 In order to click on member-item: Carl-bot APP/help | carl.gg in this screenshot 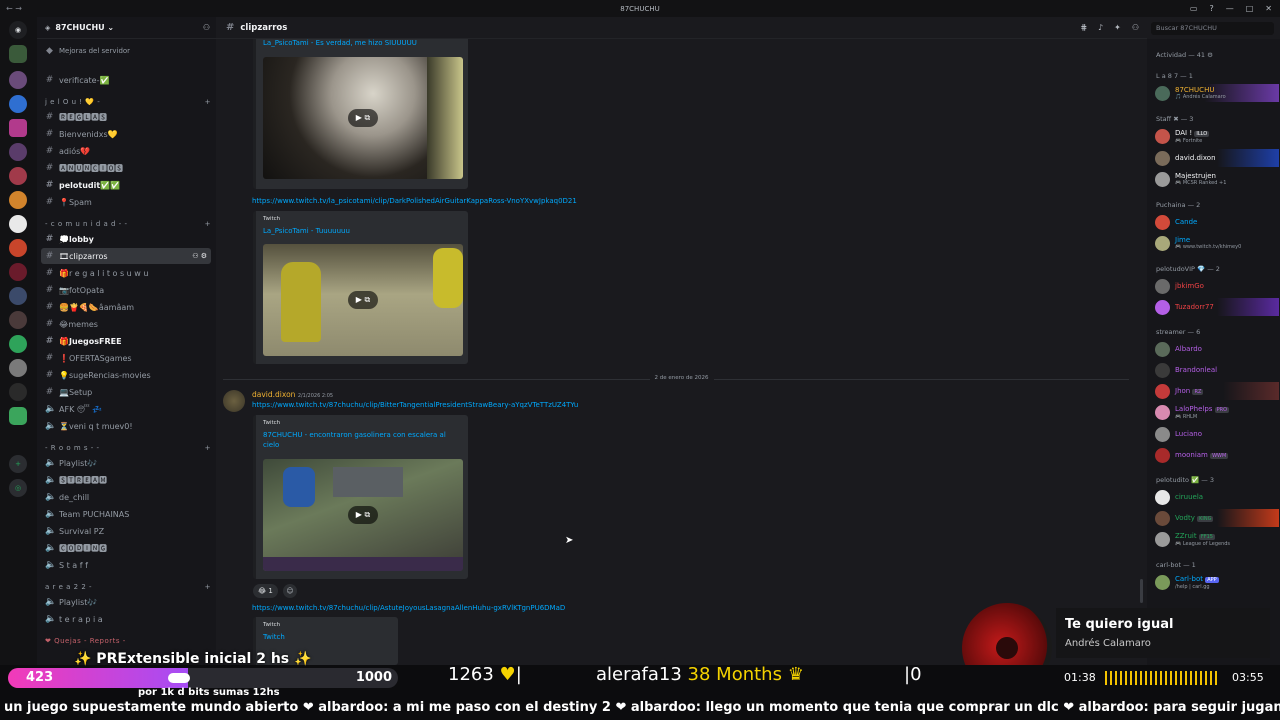, I will do `click(1217, 582)`.